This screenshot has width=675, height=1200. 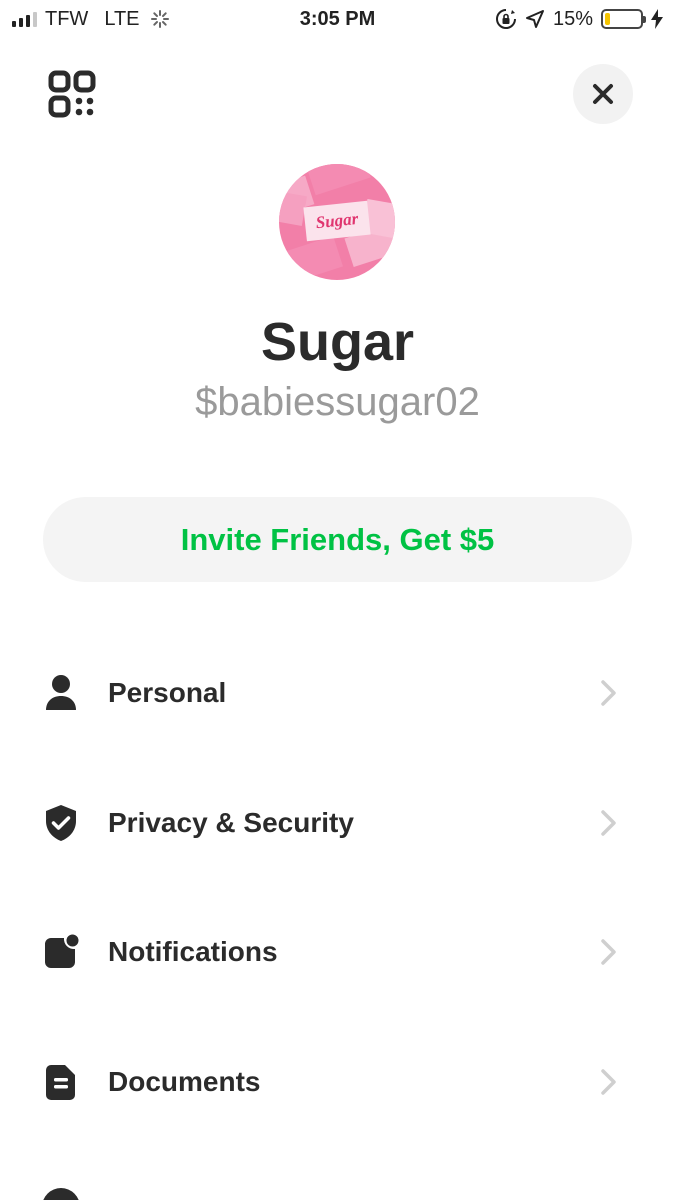 What do you see at coordinates (337, 20) in the screenshot?
I see `status-bar: TFW LTE 3:05 PM 15%` at bounding box center [337, 20].